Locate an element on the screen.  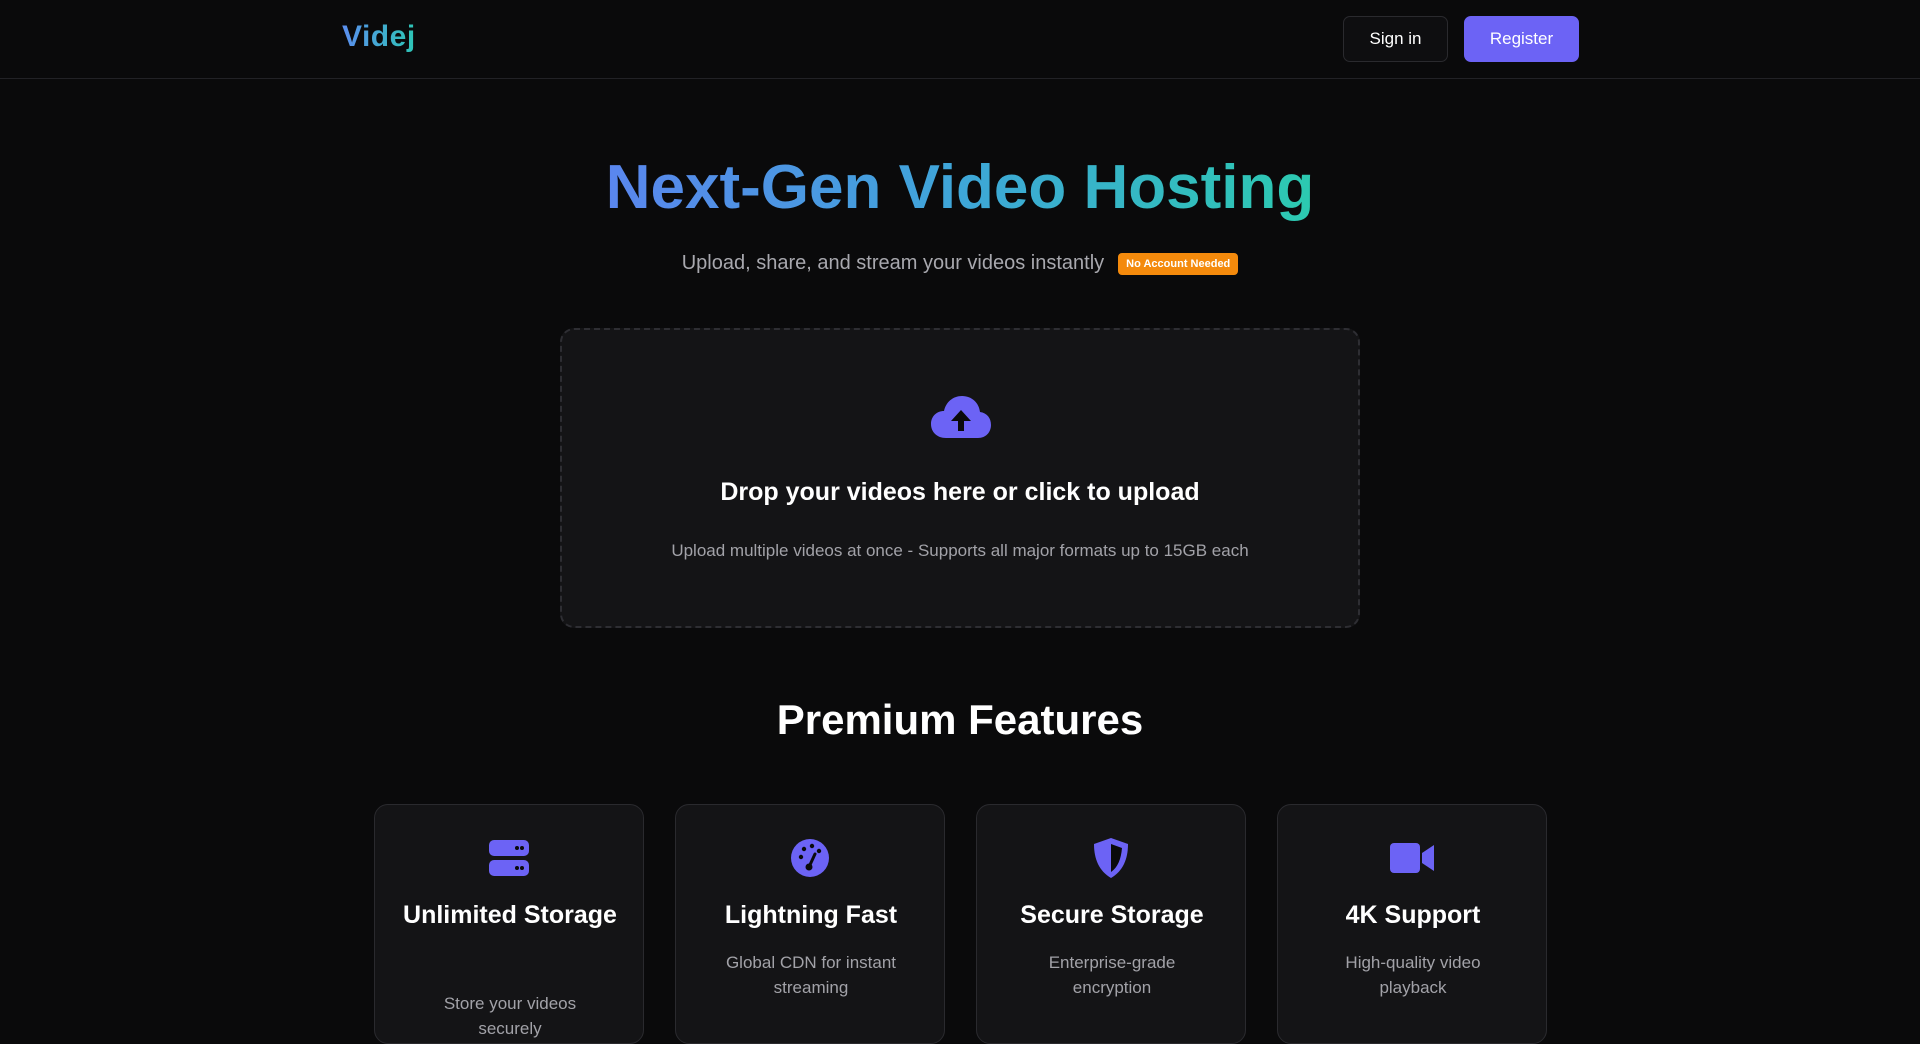
hero-title: Next-Gen Video Hosting is located at coordinates (960, 188).